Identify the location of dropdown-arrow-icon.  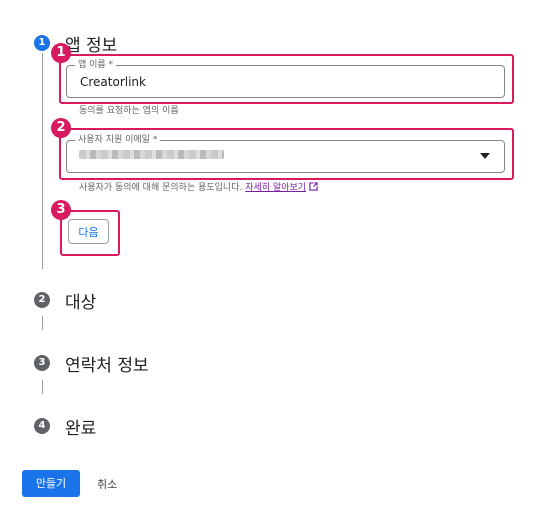
(485, 156).